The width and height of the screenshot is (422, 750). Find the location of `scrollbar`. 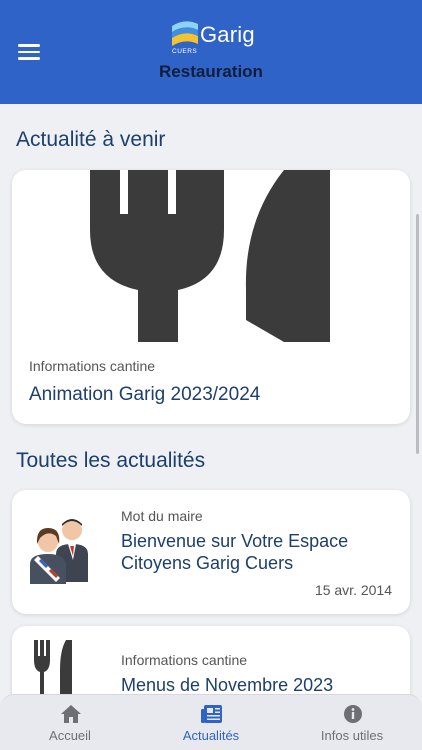

scrollbar is located at coordinates (417, 334).